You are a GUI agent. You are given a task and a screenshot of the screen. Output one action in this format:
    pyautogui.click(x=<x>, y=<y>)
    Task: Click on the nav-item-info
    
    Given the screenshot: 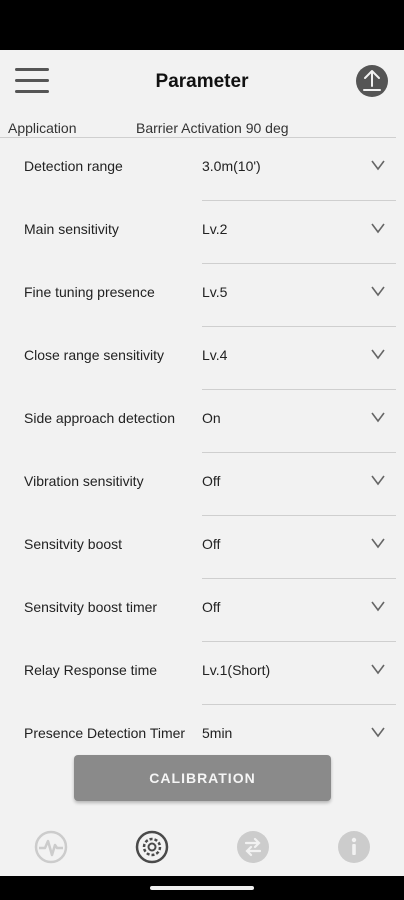 What is the action you would take?
    pyautogui.click(x=354, y=847)
    